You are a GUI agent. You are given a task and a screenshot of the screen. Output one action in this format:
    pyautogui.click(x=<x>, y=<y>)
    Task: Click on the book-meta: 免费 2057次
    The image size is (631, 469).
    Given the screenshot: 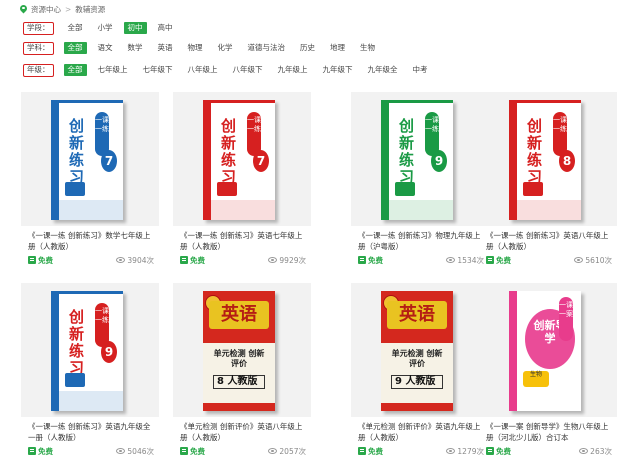 What is the action you would take?
    pyautogui.click(x=243, y=451)
    